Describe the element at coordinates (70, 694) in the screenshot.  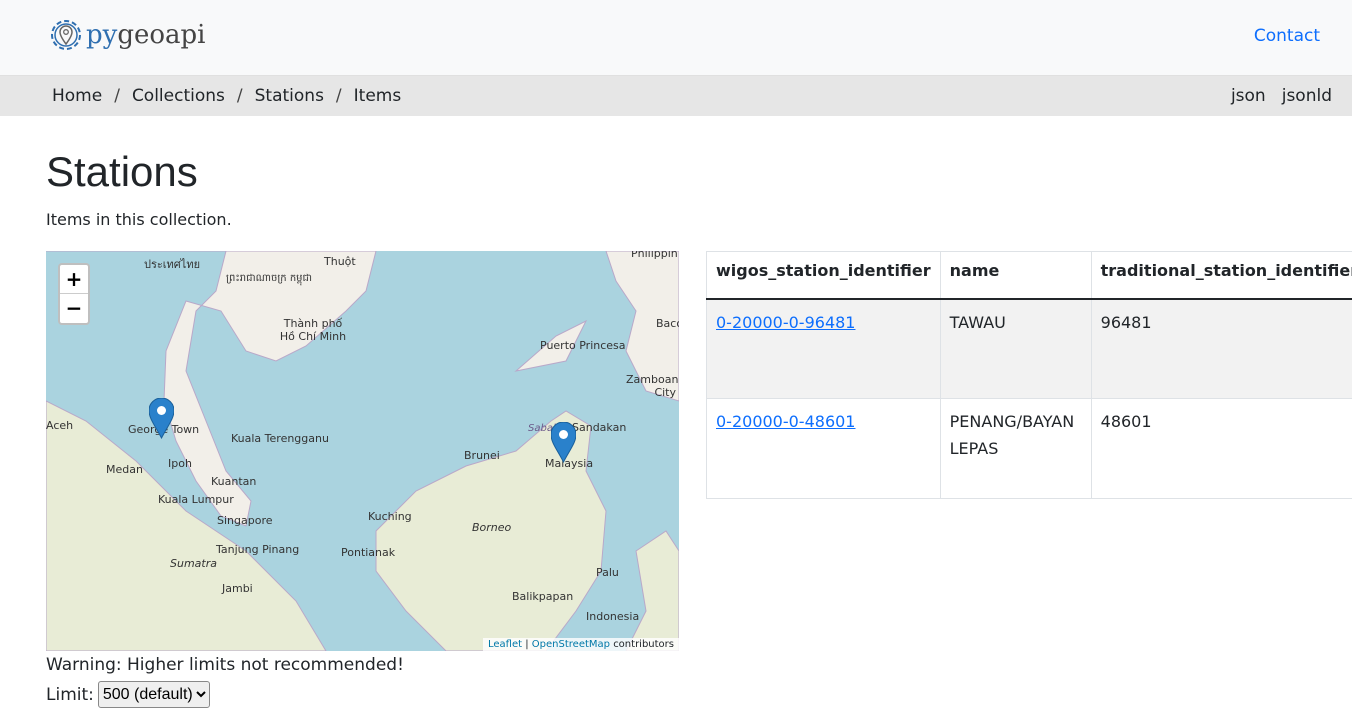
I see `limit-label: Limit:` at that location.